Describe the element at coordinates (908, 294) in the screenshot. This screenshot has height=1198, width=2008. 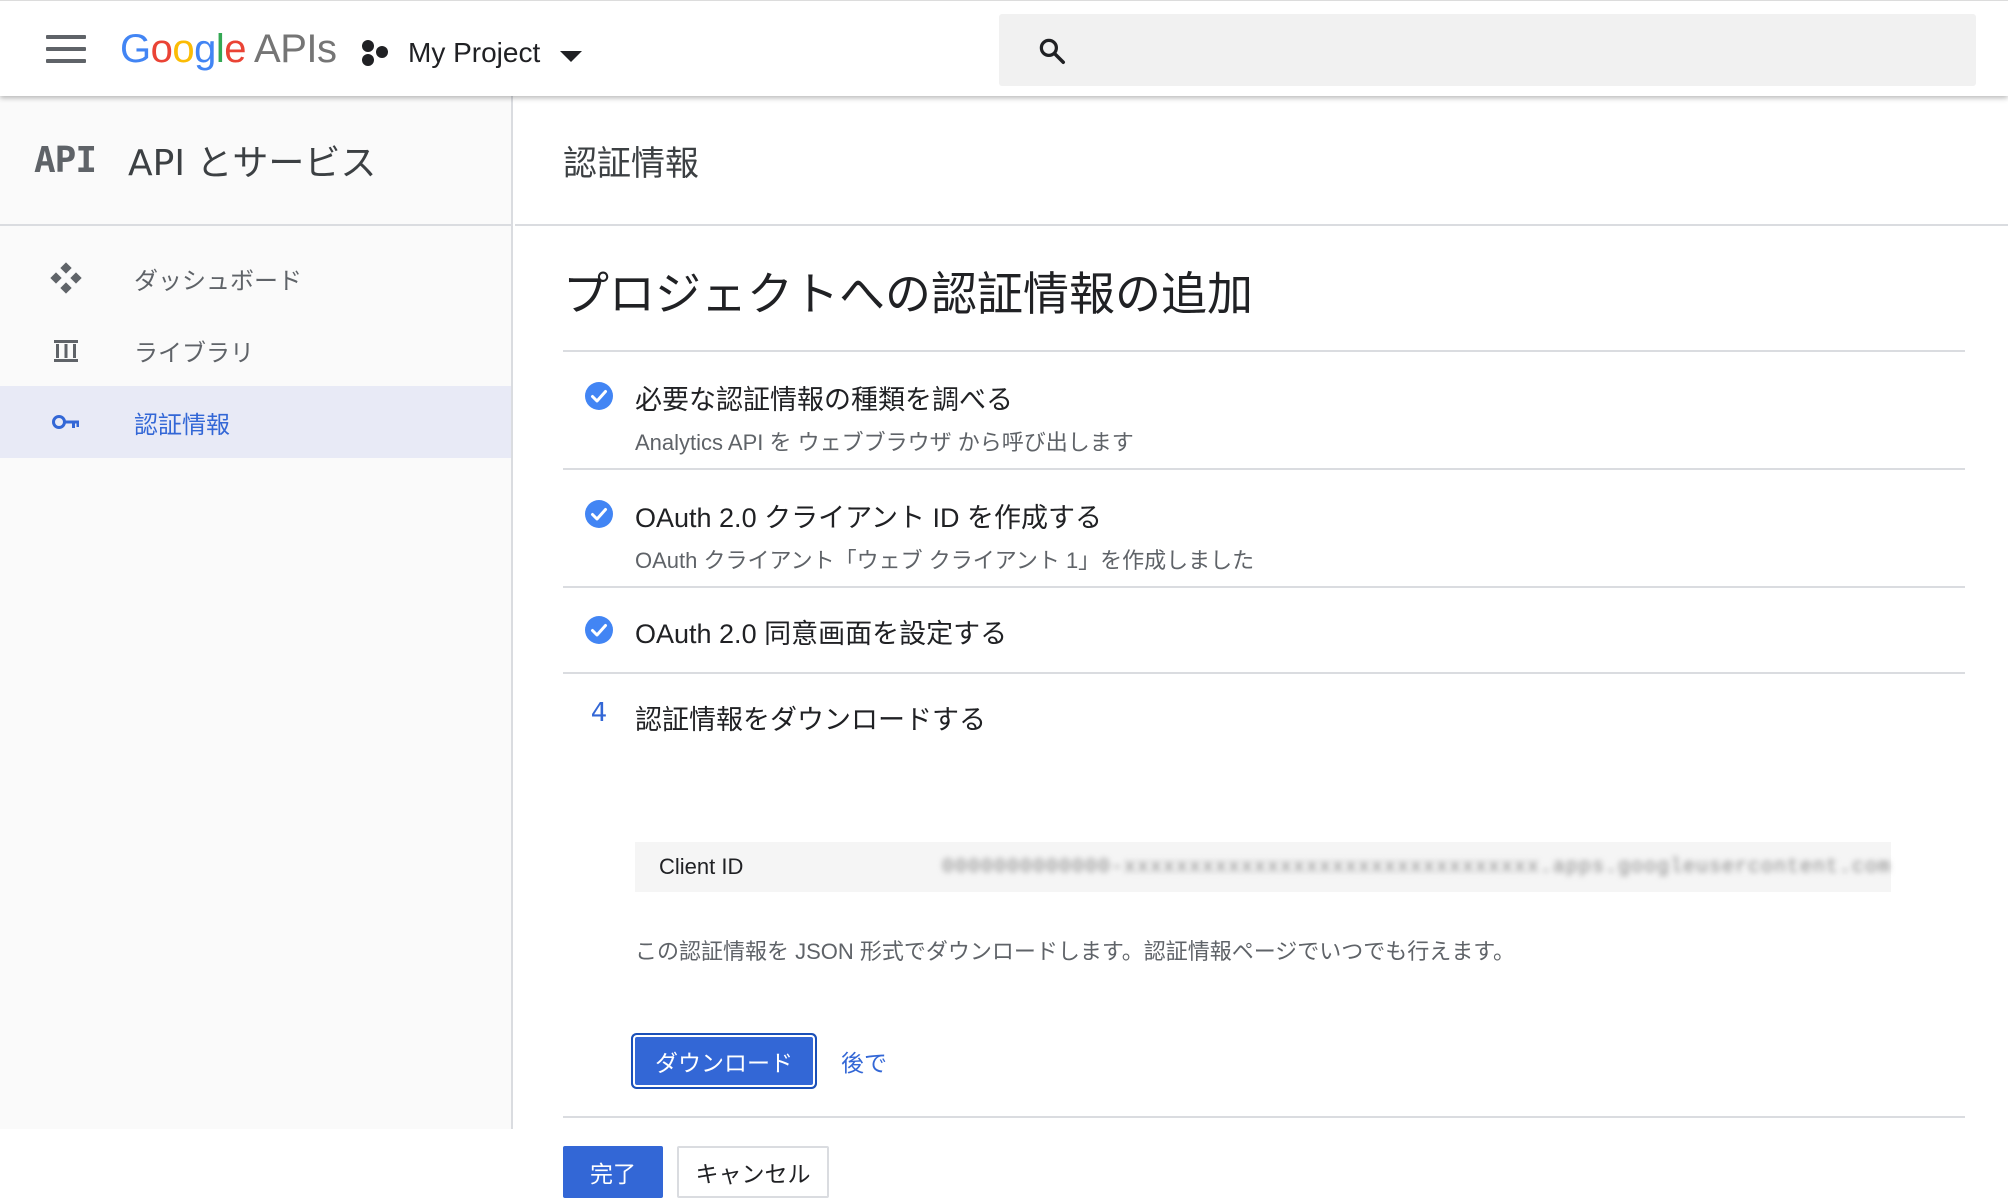
I see `page-title: プロジェクトへの認証情報の追加` at that location.